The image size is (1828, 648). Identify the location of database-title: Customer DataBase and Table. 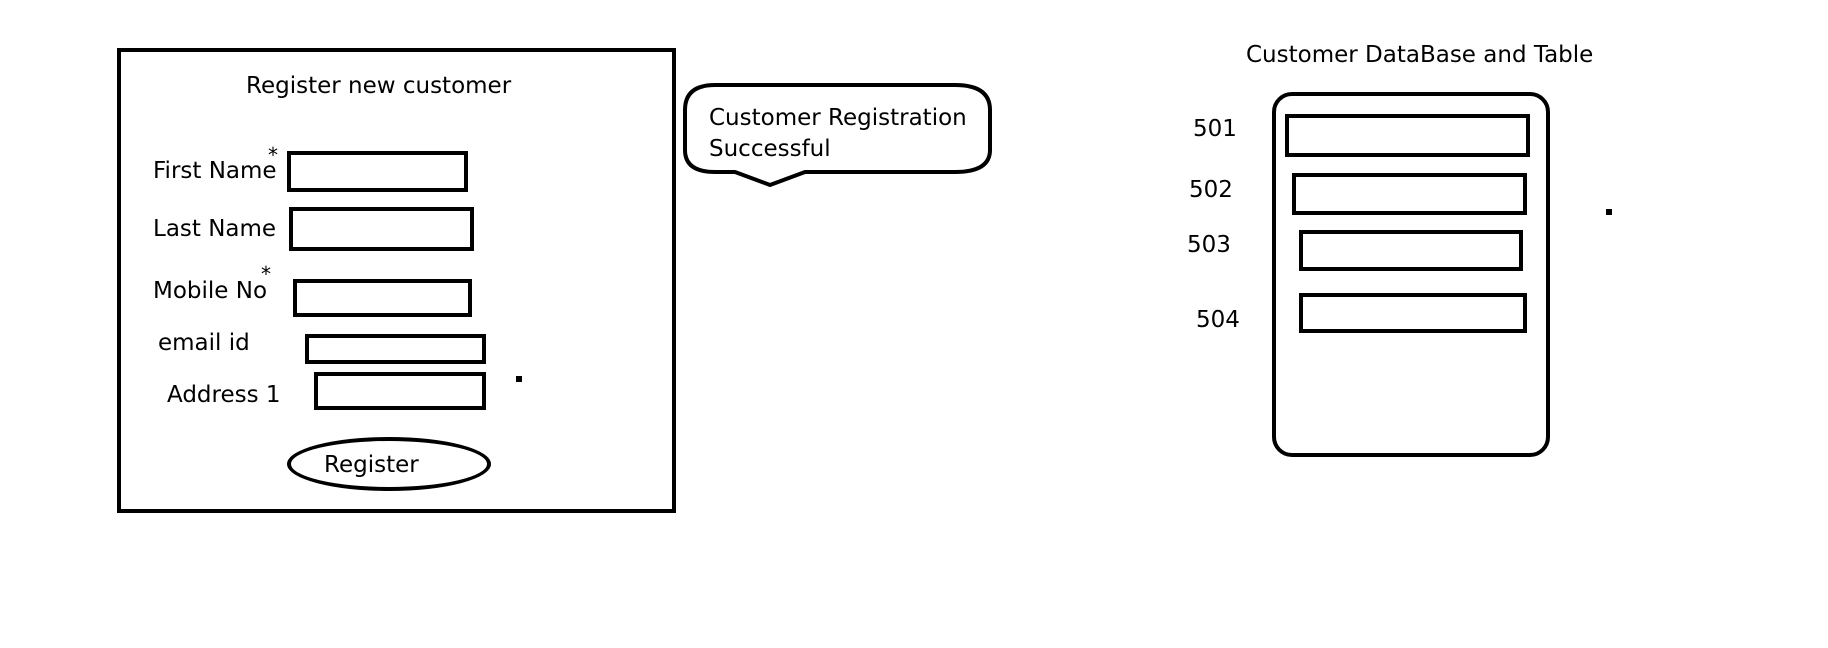
(1420, 55).